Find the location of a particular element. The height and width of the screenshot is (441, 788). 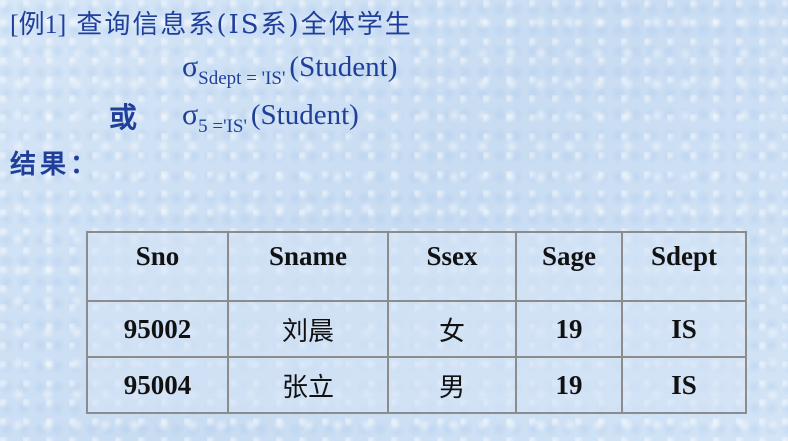

cell-ssex: 男 is located at coordinates (452, 385).